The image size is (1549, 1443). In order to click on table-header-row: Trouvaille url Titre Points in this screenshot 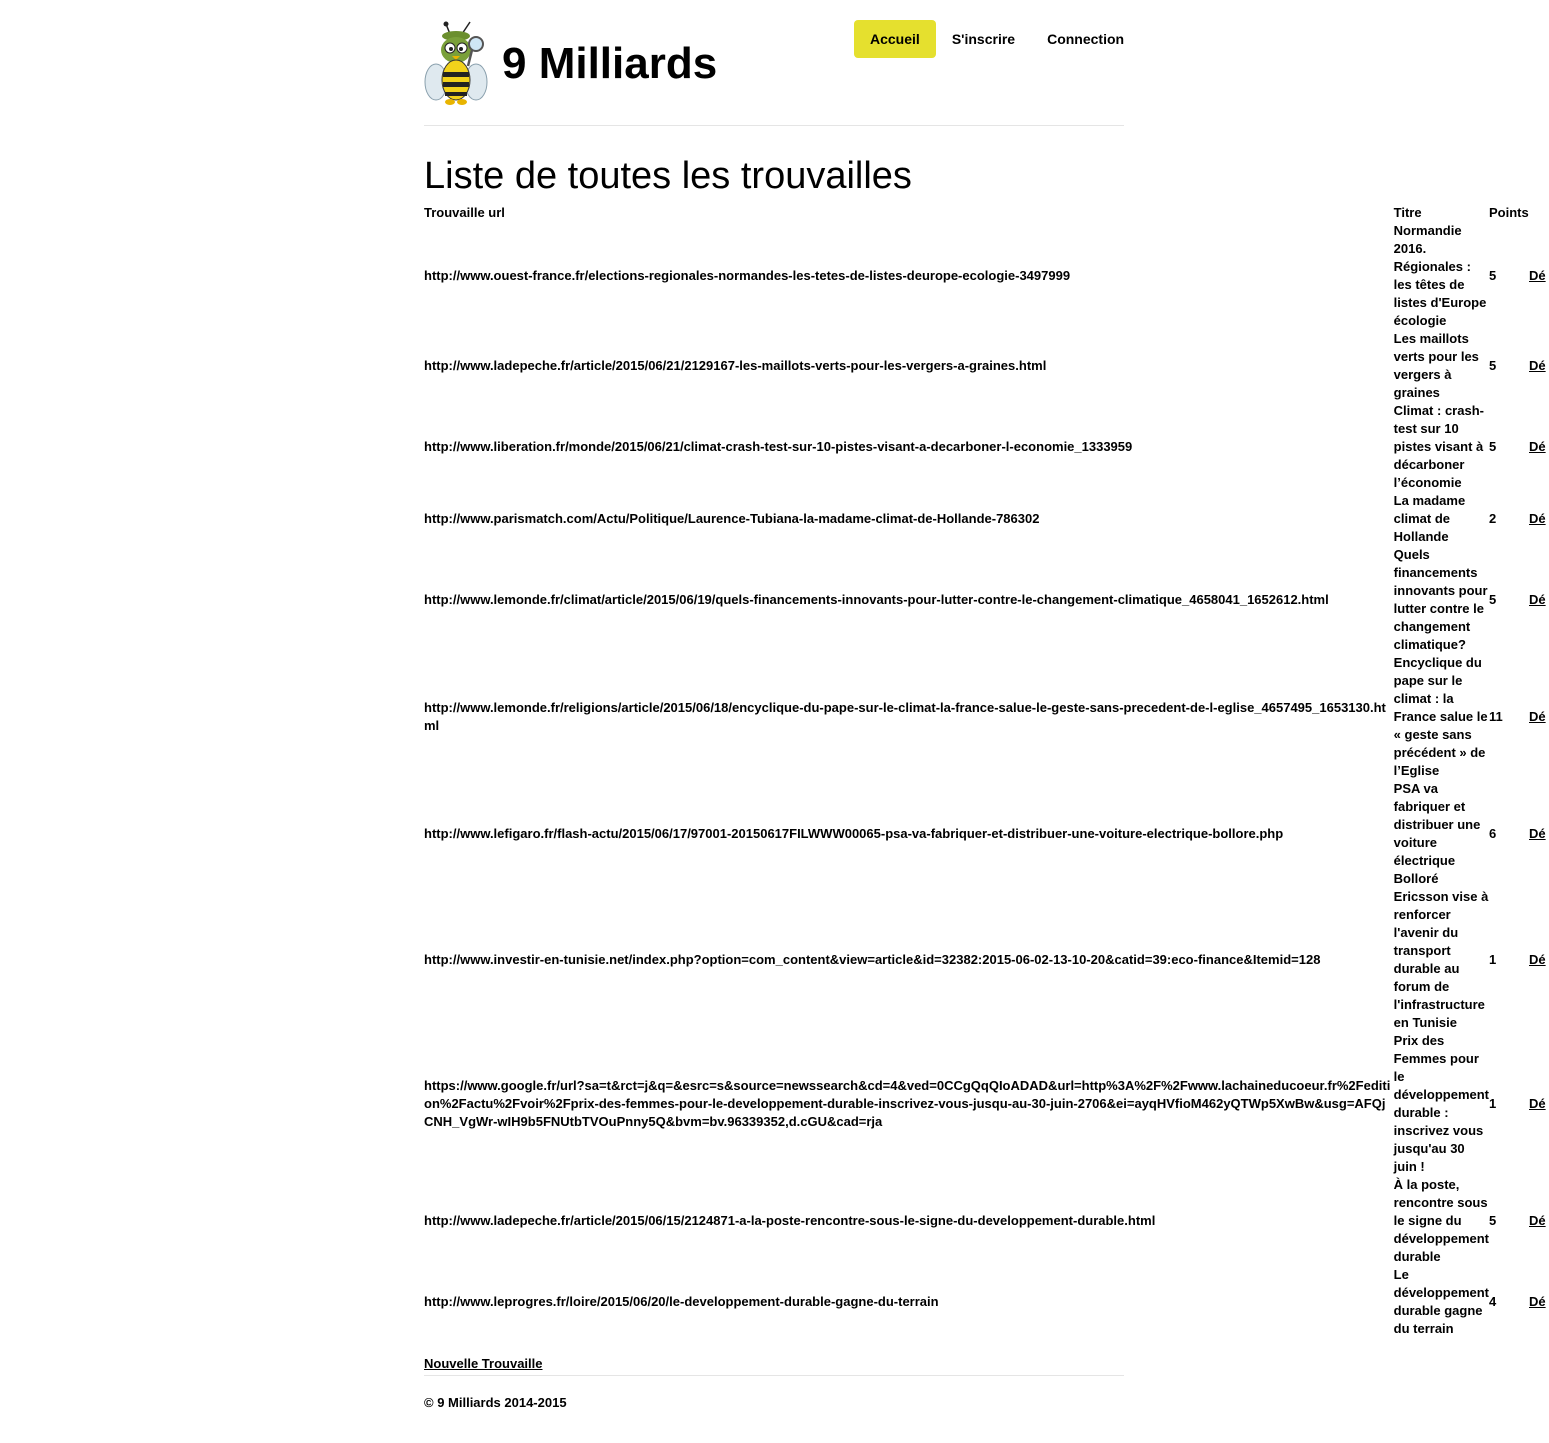, I will do `click(986, 213)`.